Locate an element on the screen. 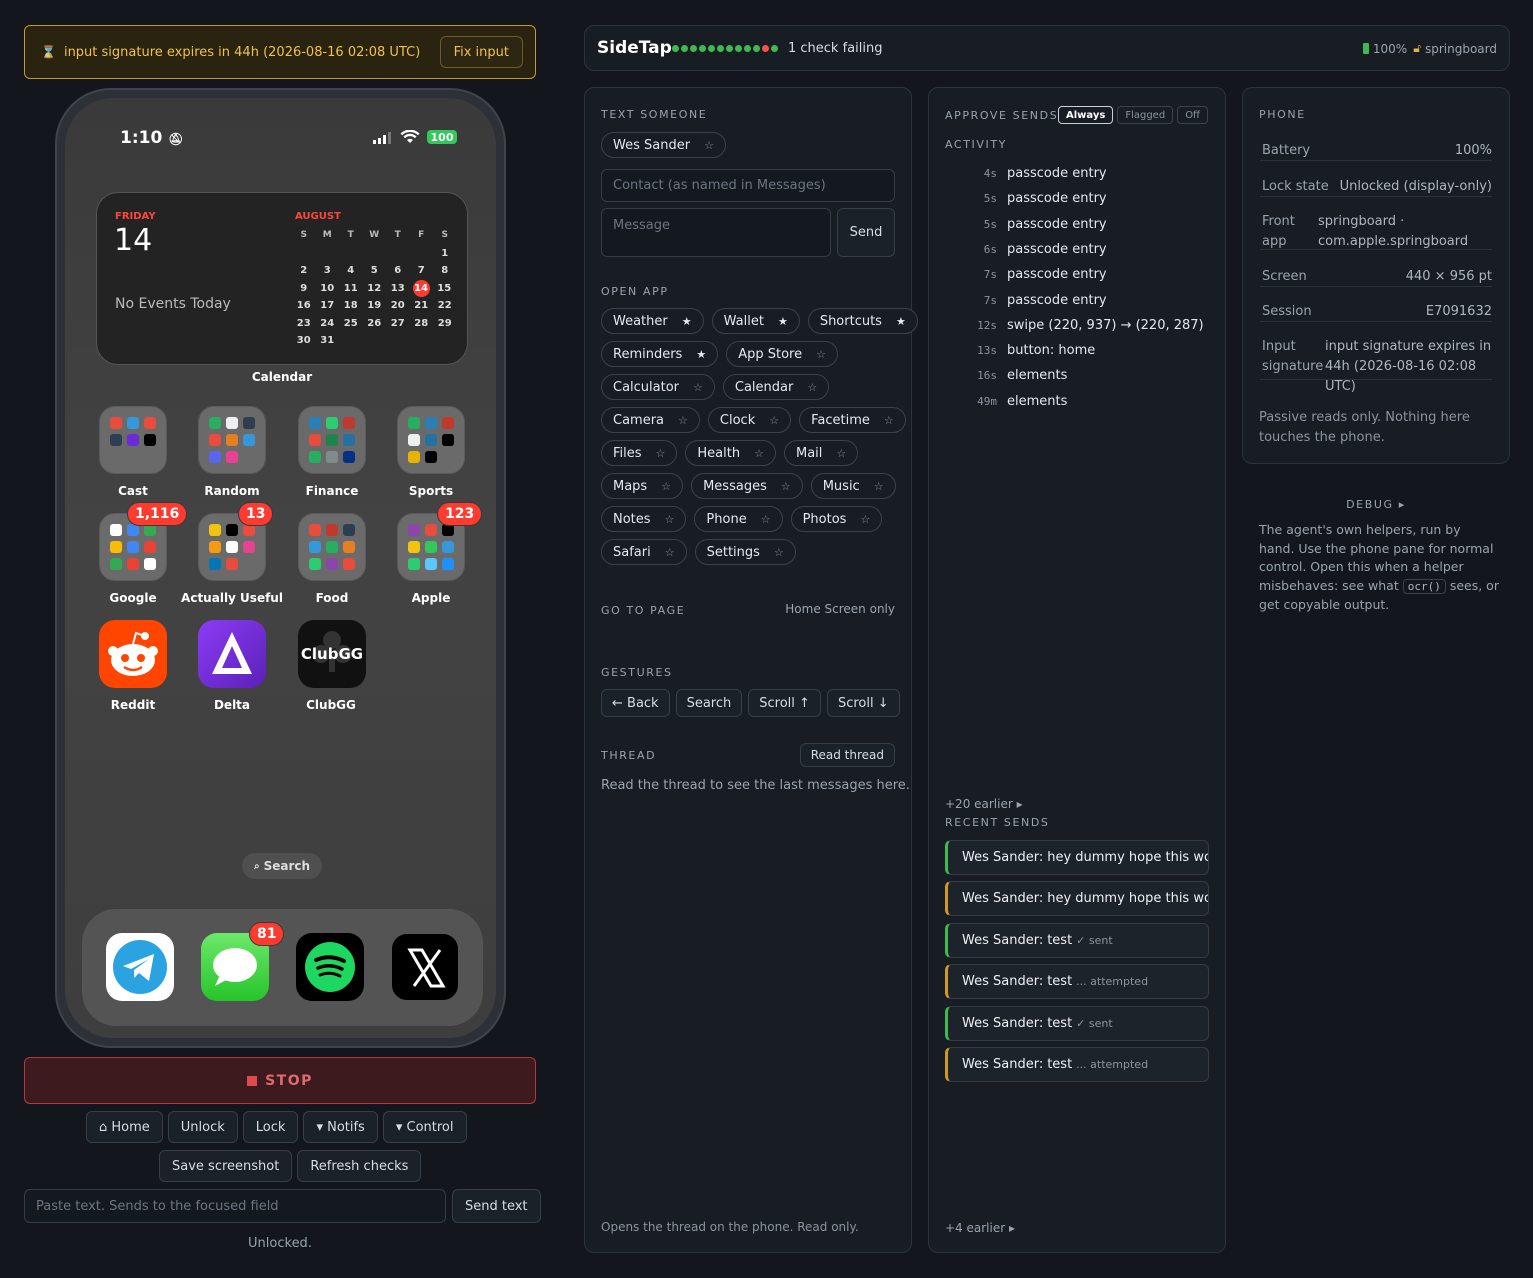  earlier-activity-link: +20 earlier ▸ is located at coordinates (984, 804).